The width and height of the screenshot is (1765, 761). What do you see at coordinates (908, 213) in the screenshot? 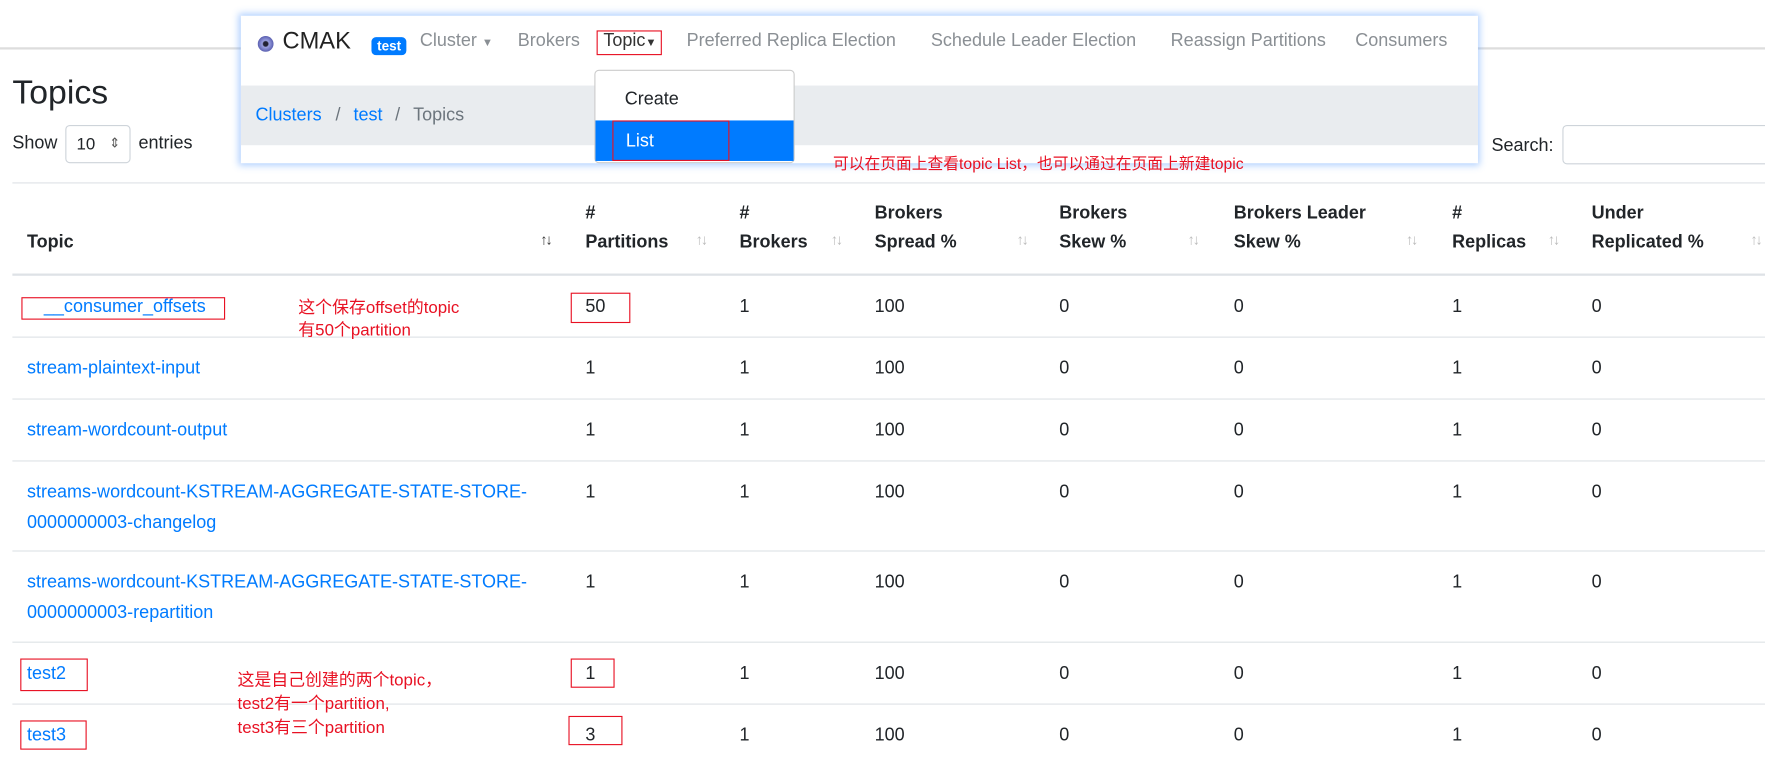
I see `th-label: Brokers` at bounding box center [908, 213].